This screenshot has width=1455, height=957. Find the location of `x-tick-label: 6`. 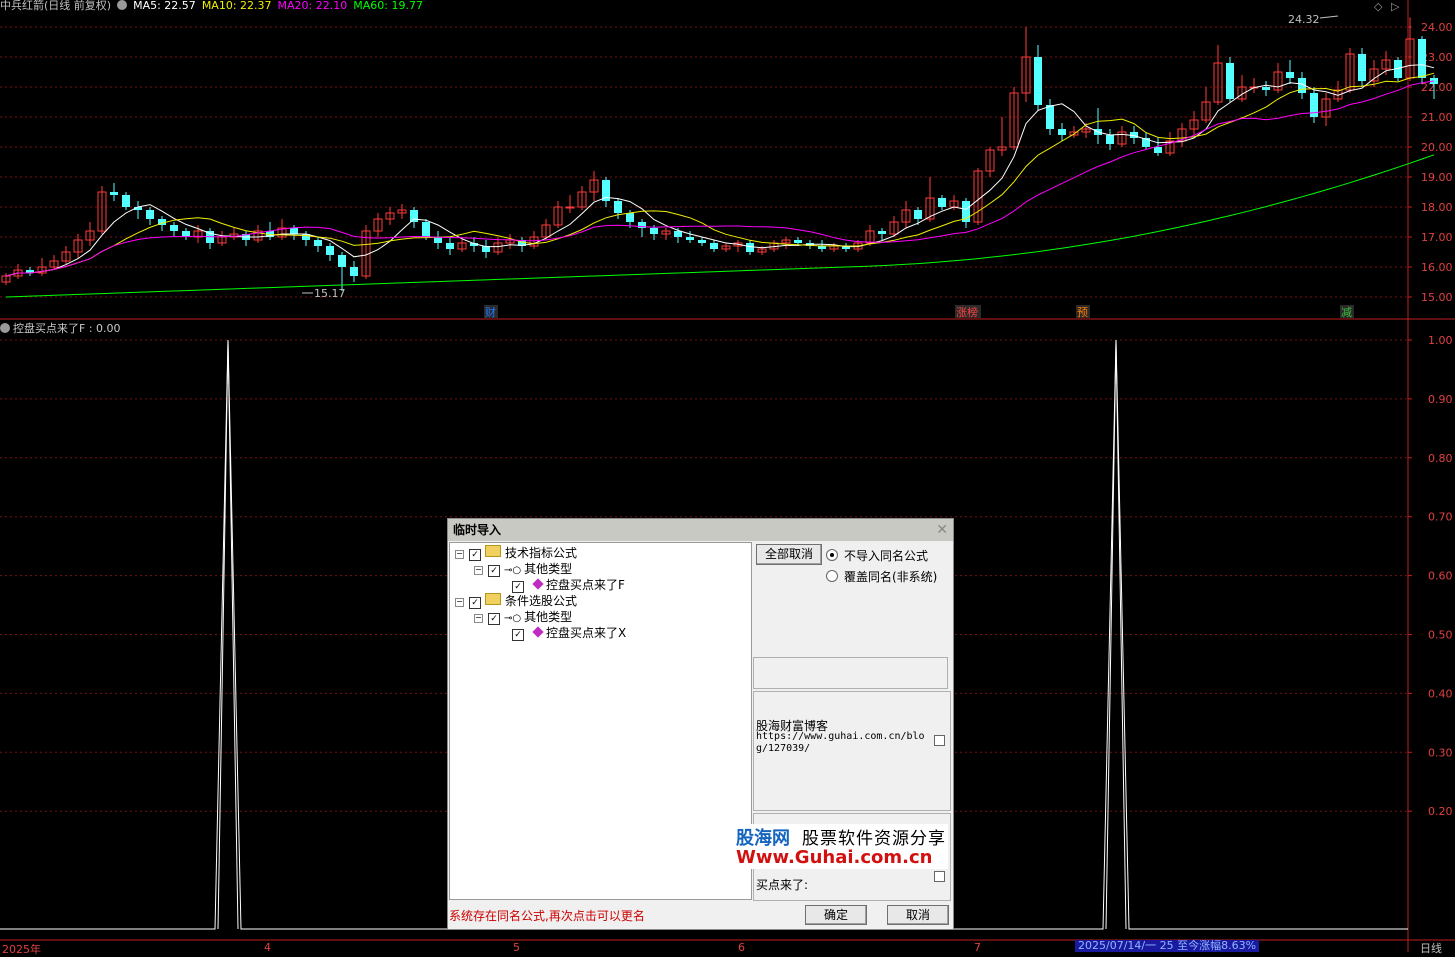

x-tick-label: 6 is located at coordinates (741, 947).